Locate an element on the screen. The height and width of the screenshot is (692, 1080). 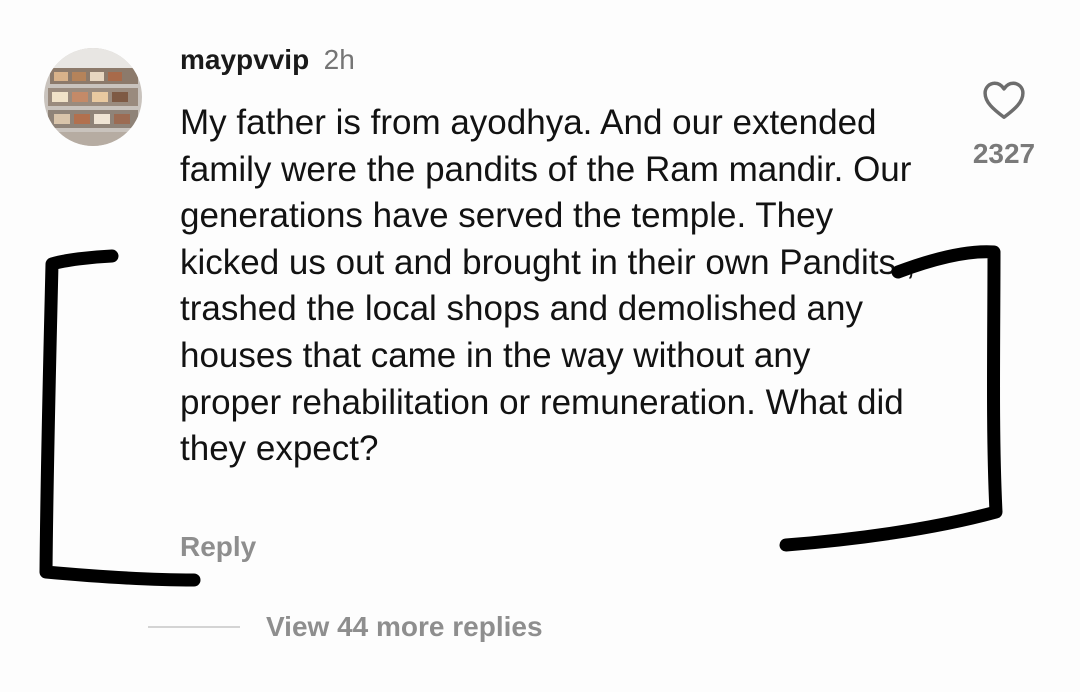
view-replies-row: View 44 more replies is located at coordinates (345, 627).